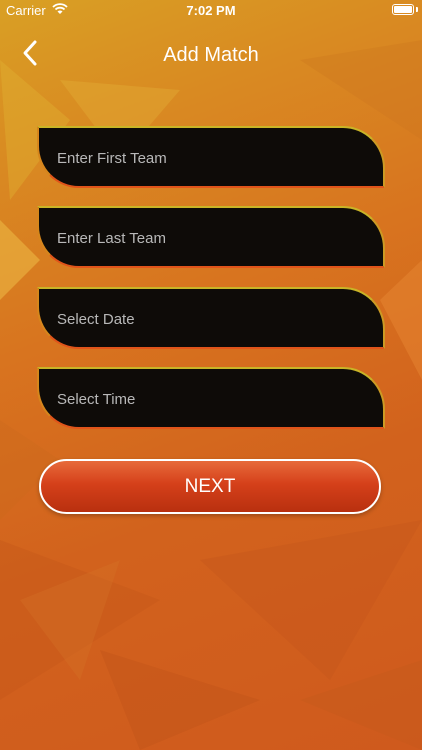 Image resolution: width=422 pixels, height=750 pixels. I want to click on first-team-input, so click(207, 158).